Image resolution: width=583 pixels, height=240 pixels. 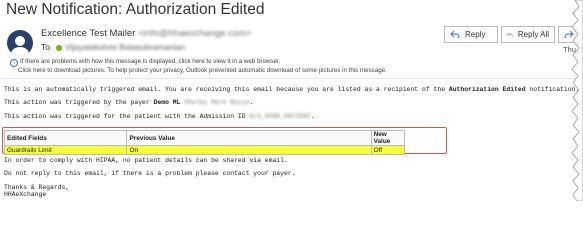 What do you see at coordinates (65, 138) in the screenshot?
I see `header-edited-fields: Edited Fields` at bounding box center [65, 138].